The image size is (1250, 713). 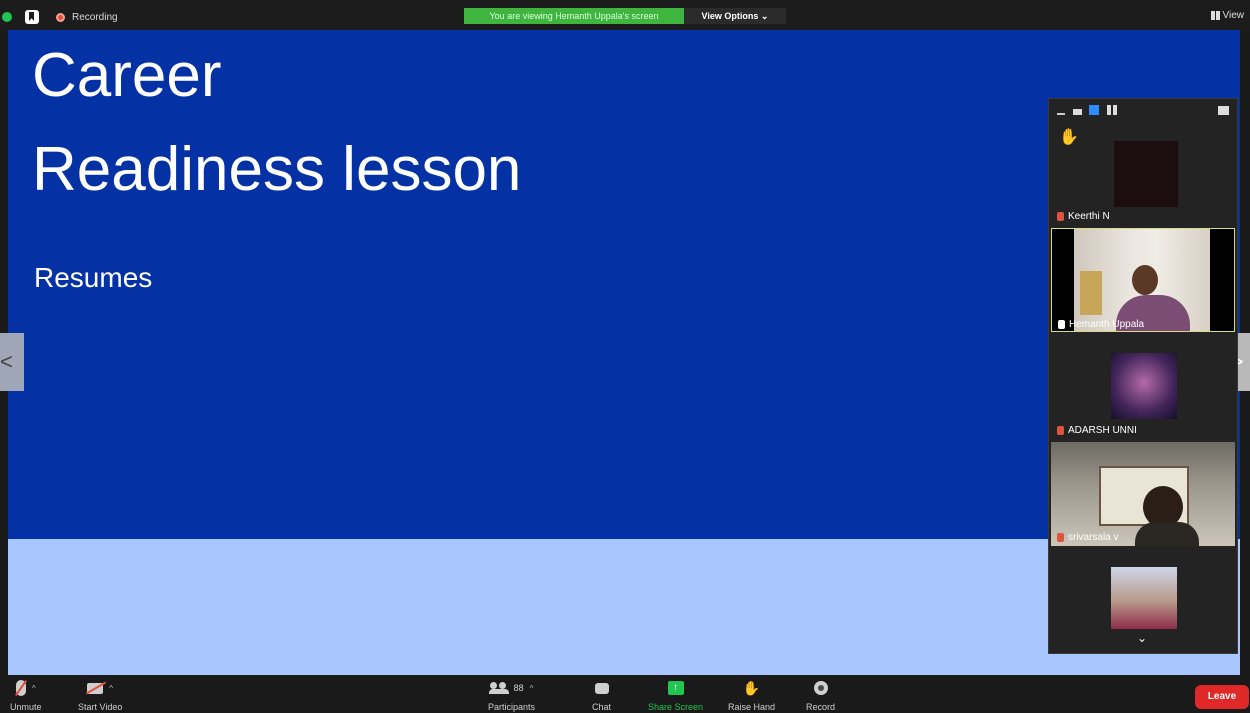 What do you see at coordinates (1061, 114) in the screenshot?
I see `minimize-icon` at bounding box center [1061, 114].